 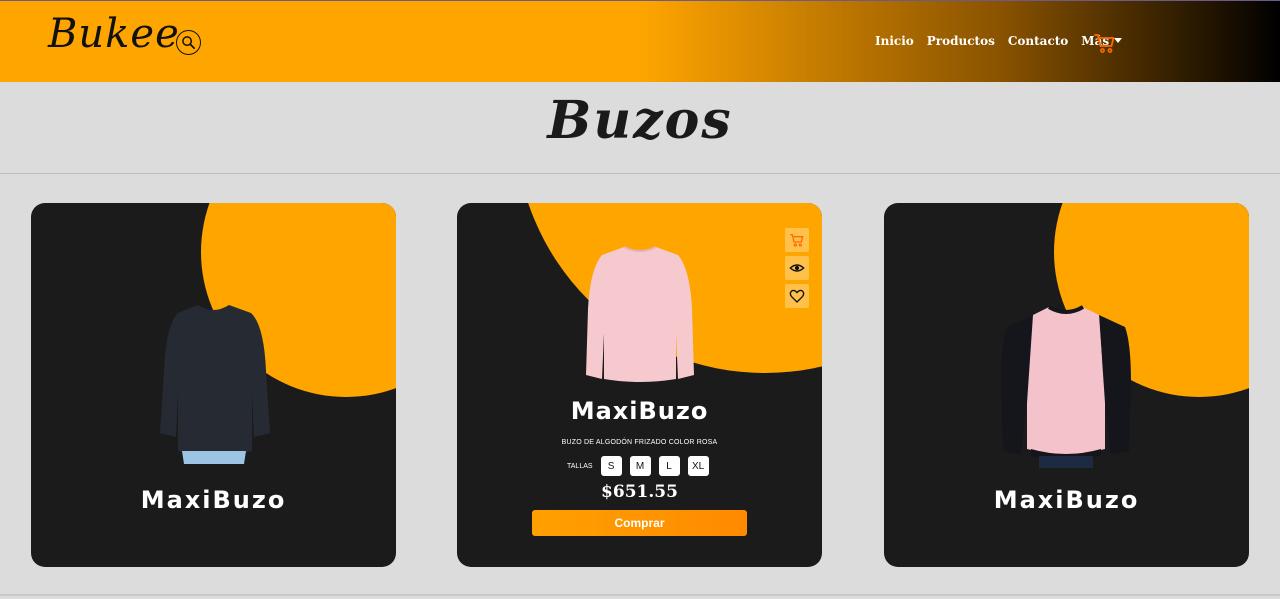 I want to click on brand-logo: Bukee, so click(x=114, y=34).